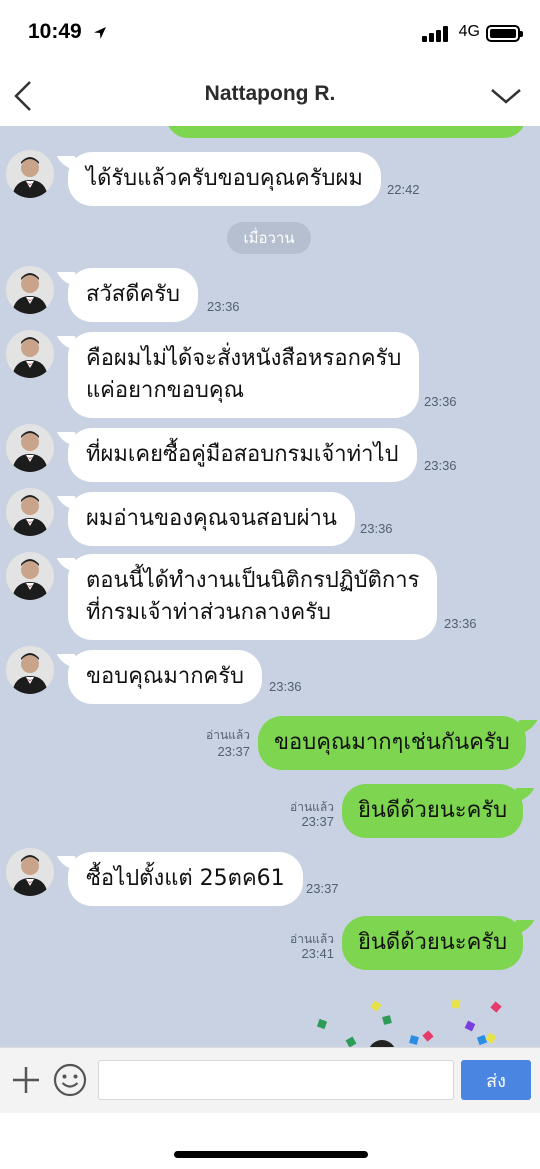  I want to click on chevron-down-icon, so click(506, 97).